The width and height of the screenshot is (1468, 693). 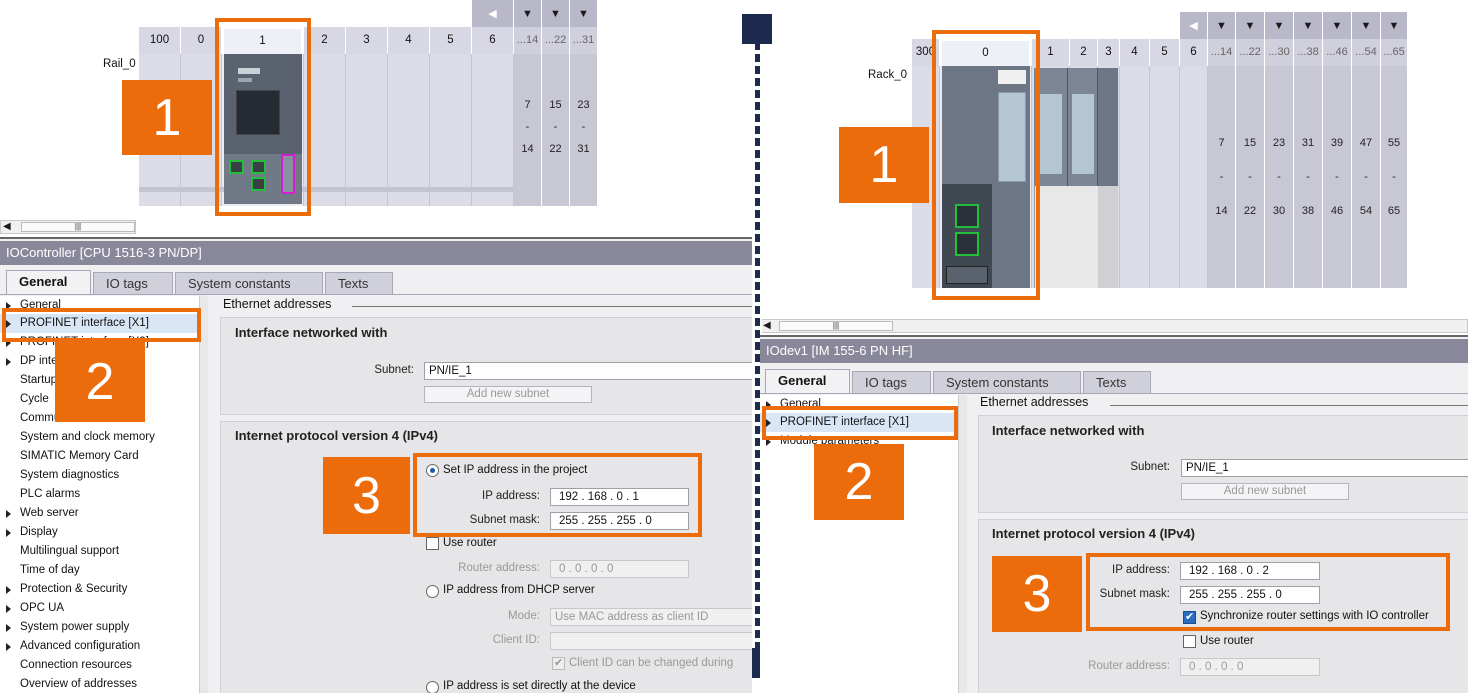 What do you see at coordinates (1221, 52) in the screenshot?
I see `range-header: ...14` at bounding box center [1221, 52].